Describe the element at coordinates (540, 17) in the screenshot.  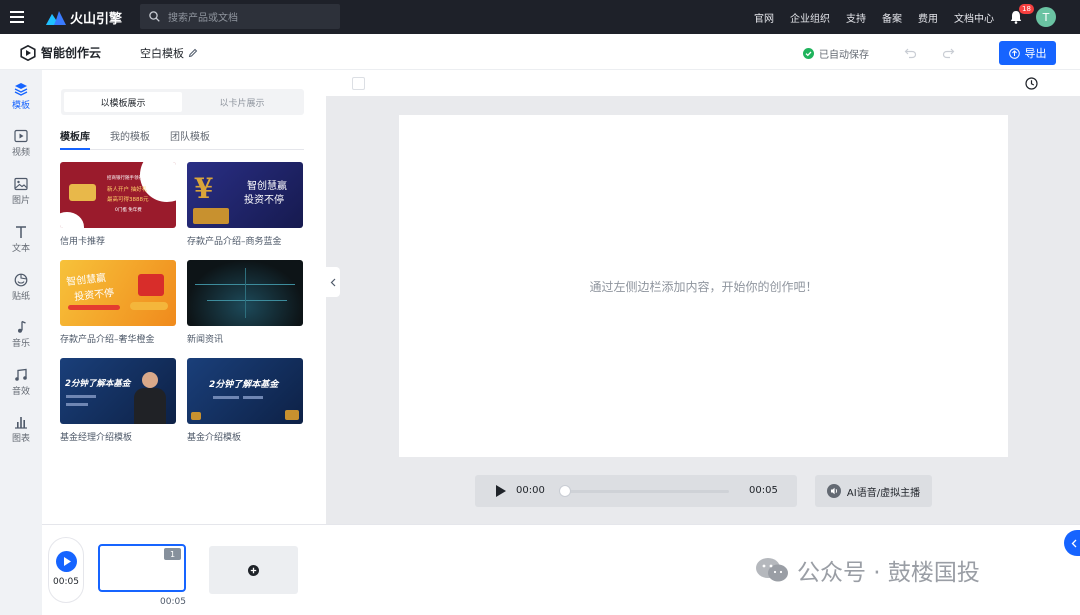
I see `top-navbar: 火山引擎 搜索产品或文档 官网 企业组织 支持 备案 费用 文档中心 18 T` at that location.